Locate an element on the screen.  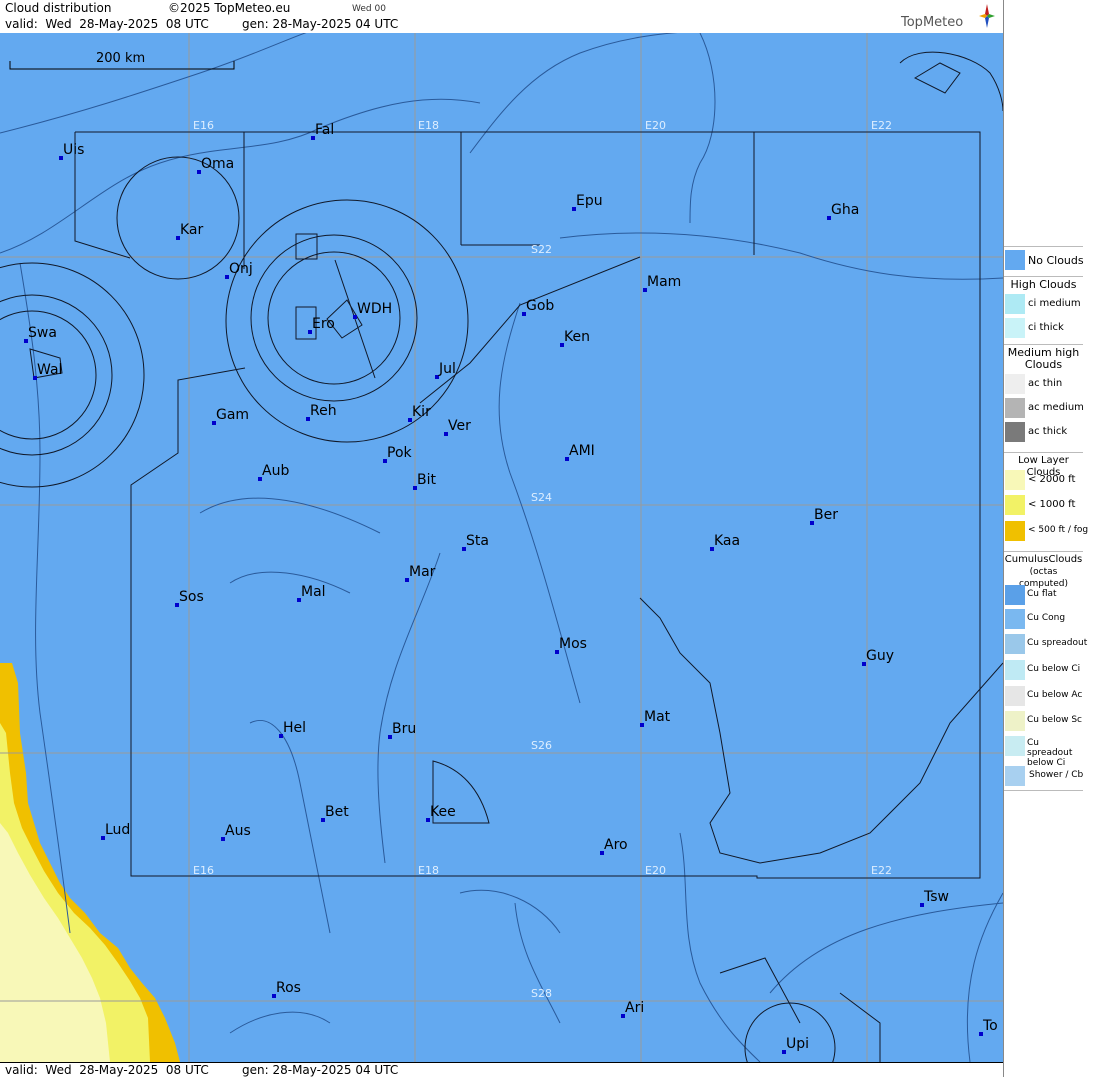
run-label: Wed 00 is located at coordinates (369, 9).